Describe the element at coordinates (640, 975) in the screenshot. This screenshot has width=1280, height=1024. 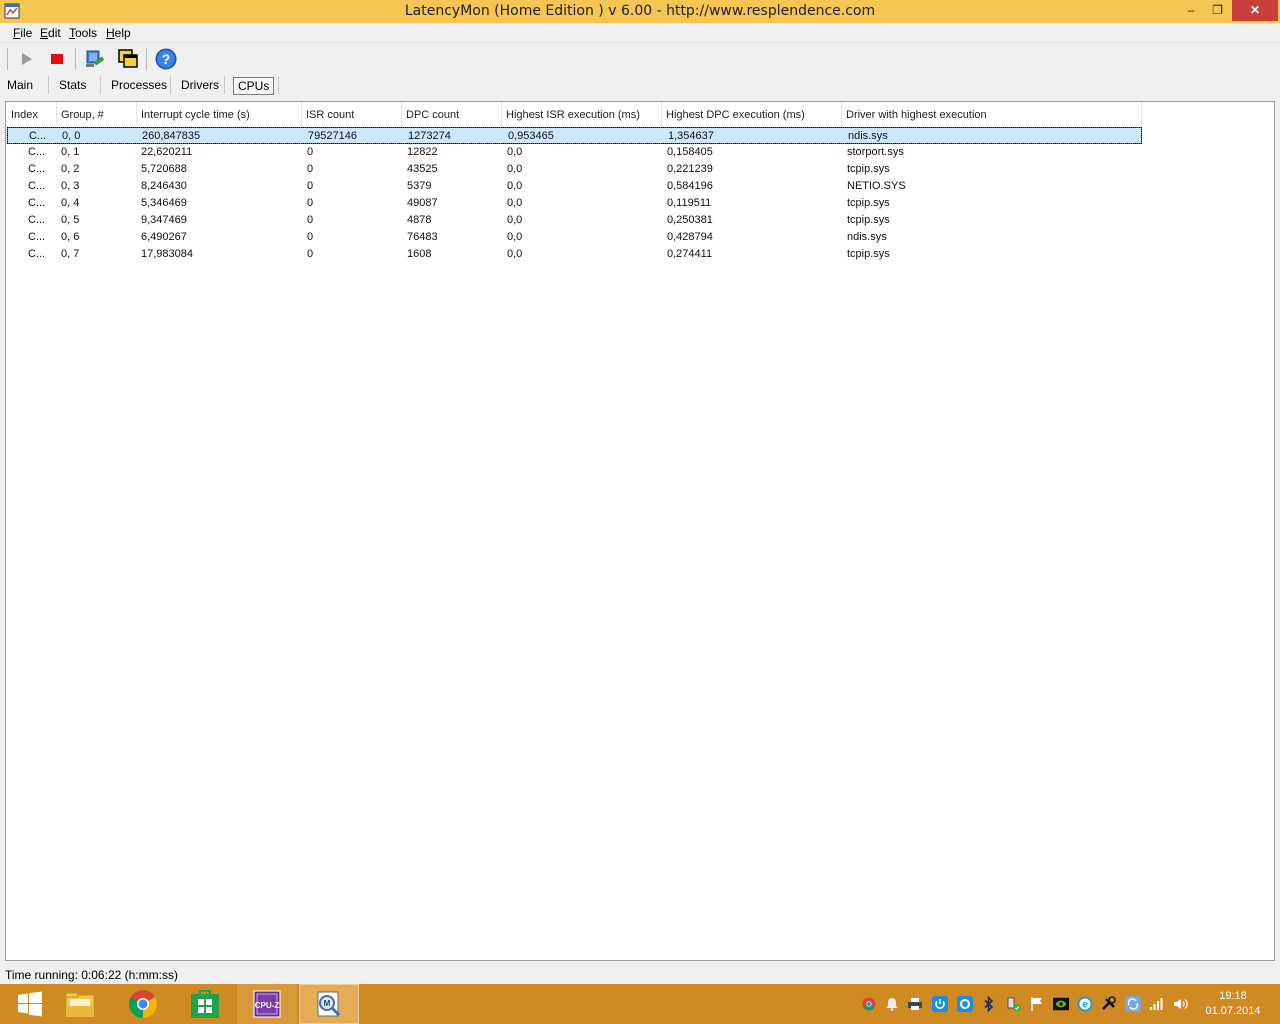
I see `status-bar: Time running: 0:06:22 (h:mm:ss)` at that location.